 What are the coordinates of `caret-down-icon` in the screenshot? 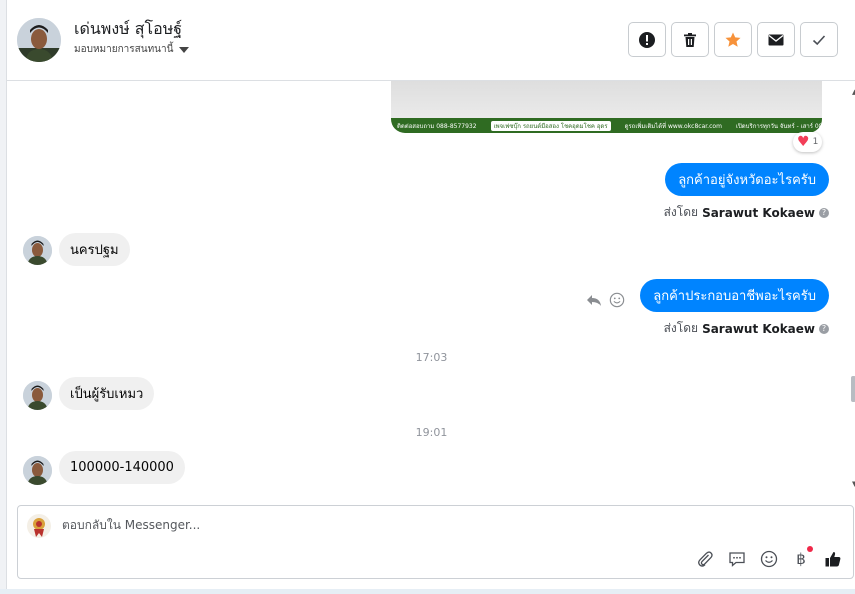 It's located at (184, 49).